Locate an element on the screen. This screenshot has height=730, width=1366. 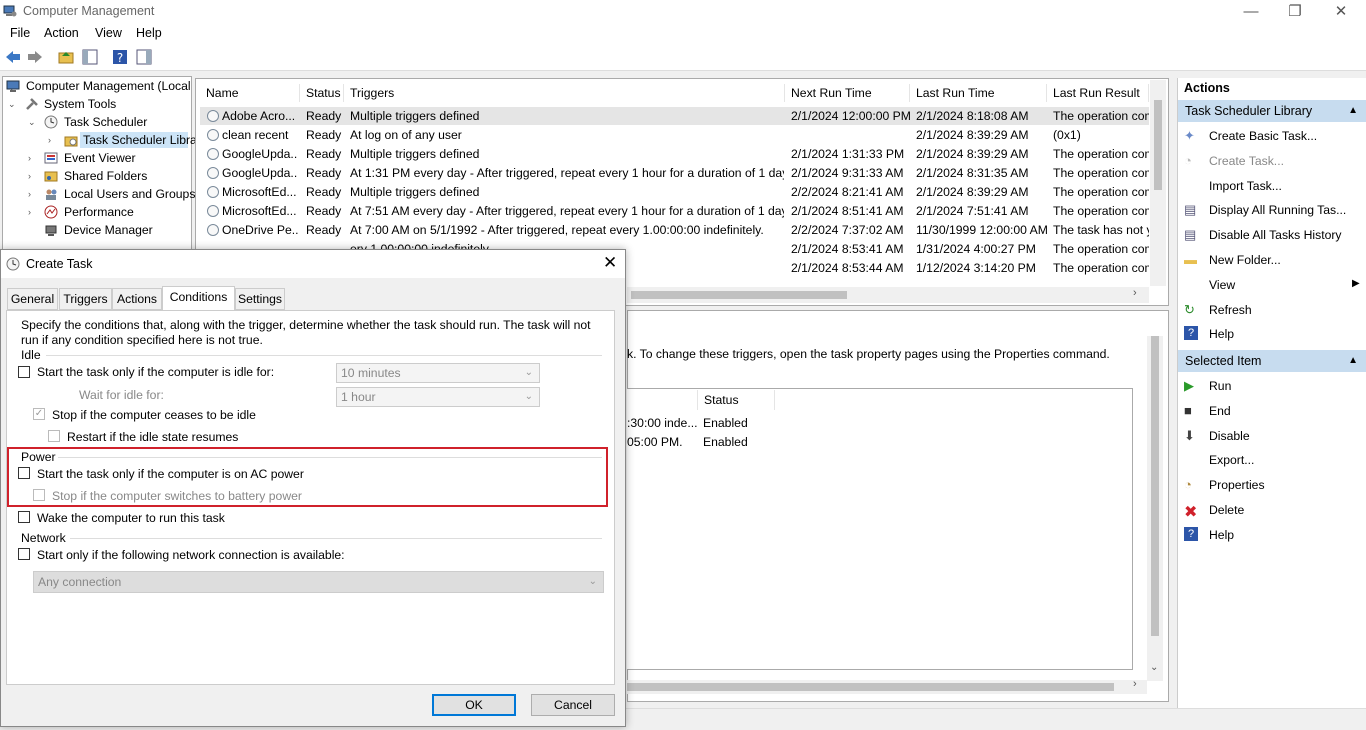
tree-task-scheduler: Task Scheduler is located at coordinates (105, 122).